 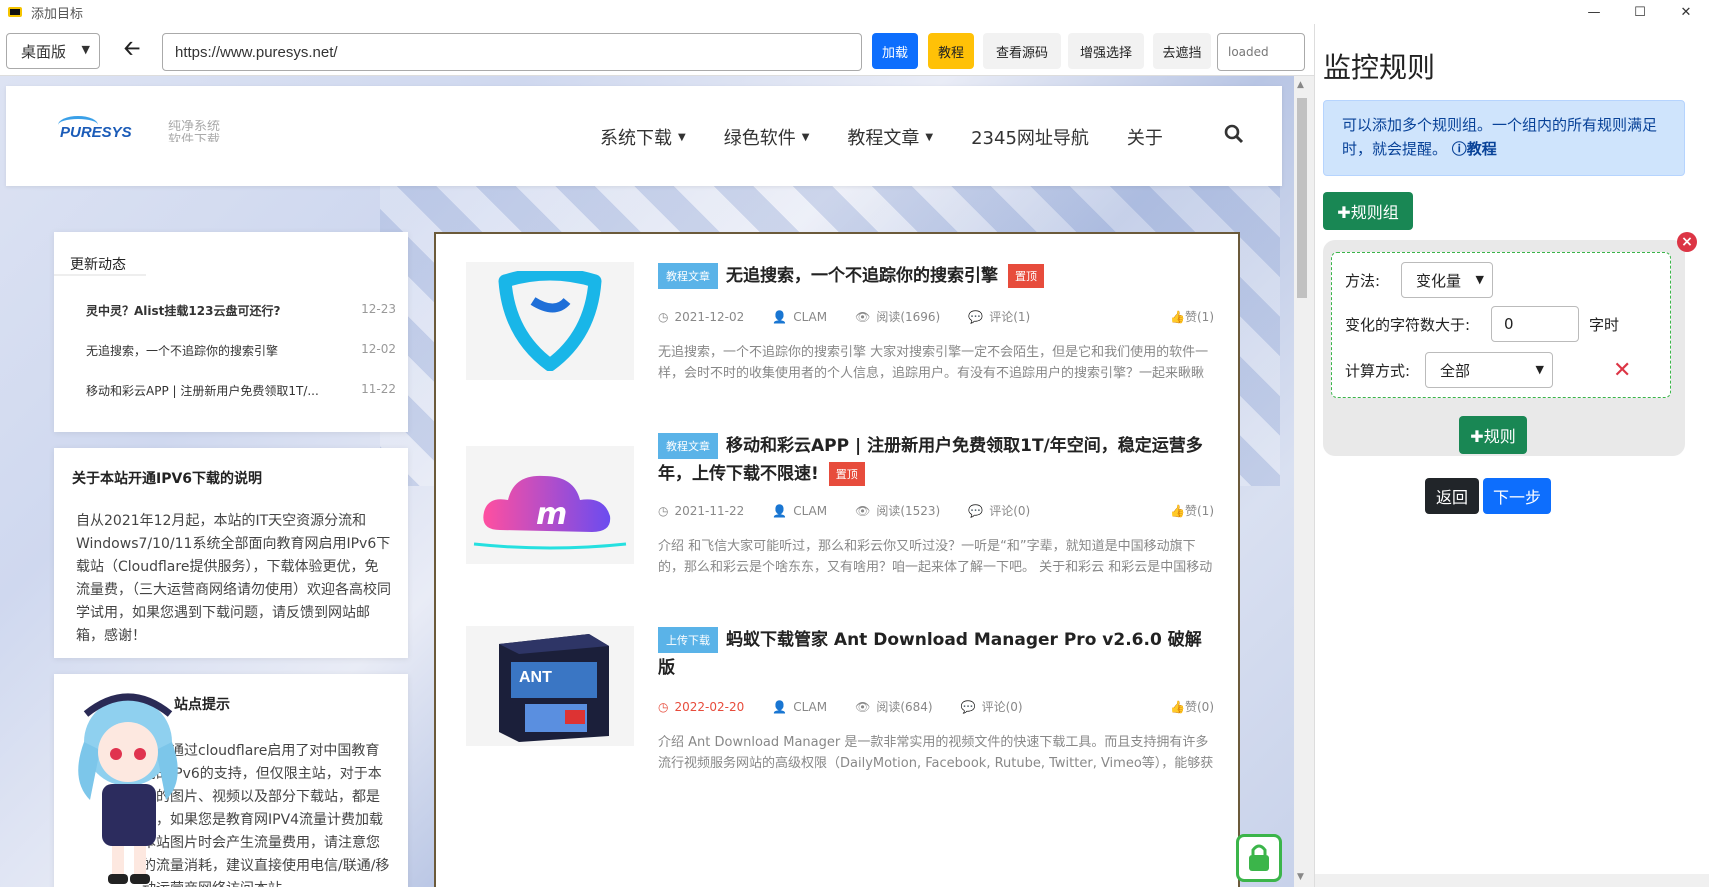 What do you see at coordinates (862, 276) in the screenshot?
I see `post-title: 无追搜索，一个不追踪你的搜索引擎` at bounding box center [862, 276].